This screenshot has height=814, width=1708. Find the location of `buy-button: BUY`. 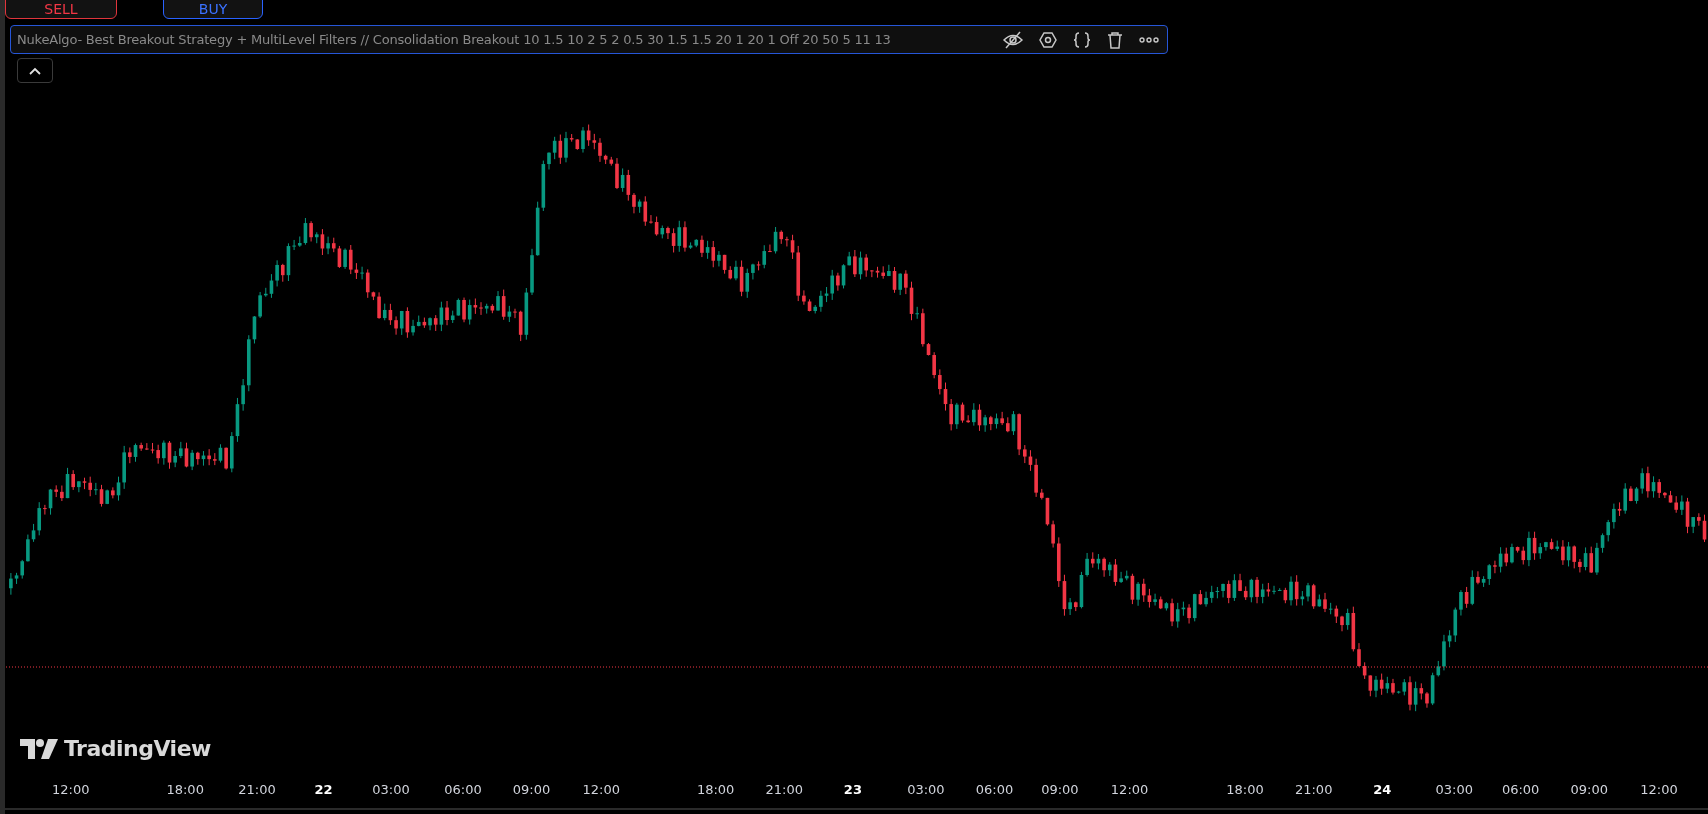

buy-button: BUY is located at coordinates (213, 9).